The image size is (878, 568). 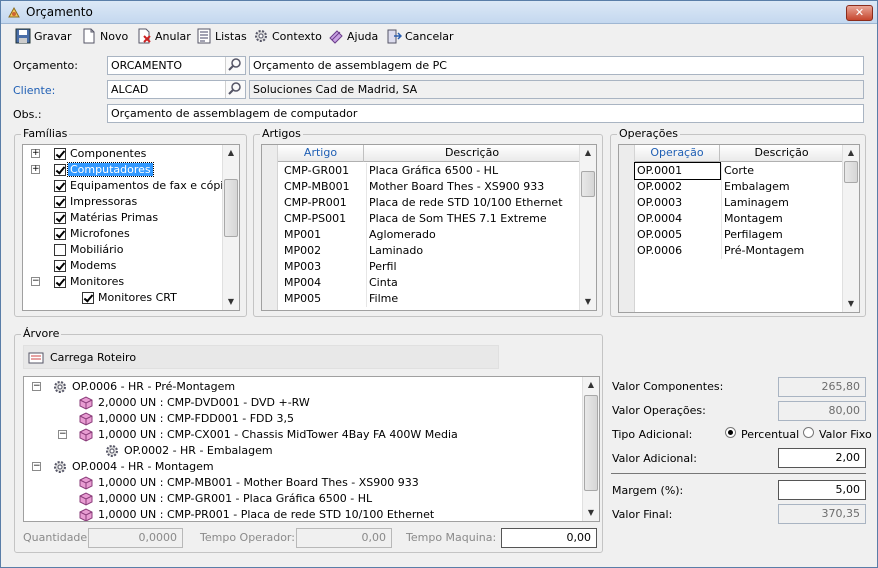 I want to click on artigos-scrollbar: ▲ ▼, so click(x=587, y=227).